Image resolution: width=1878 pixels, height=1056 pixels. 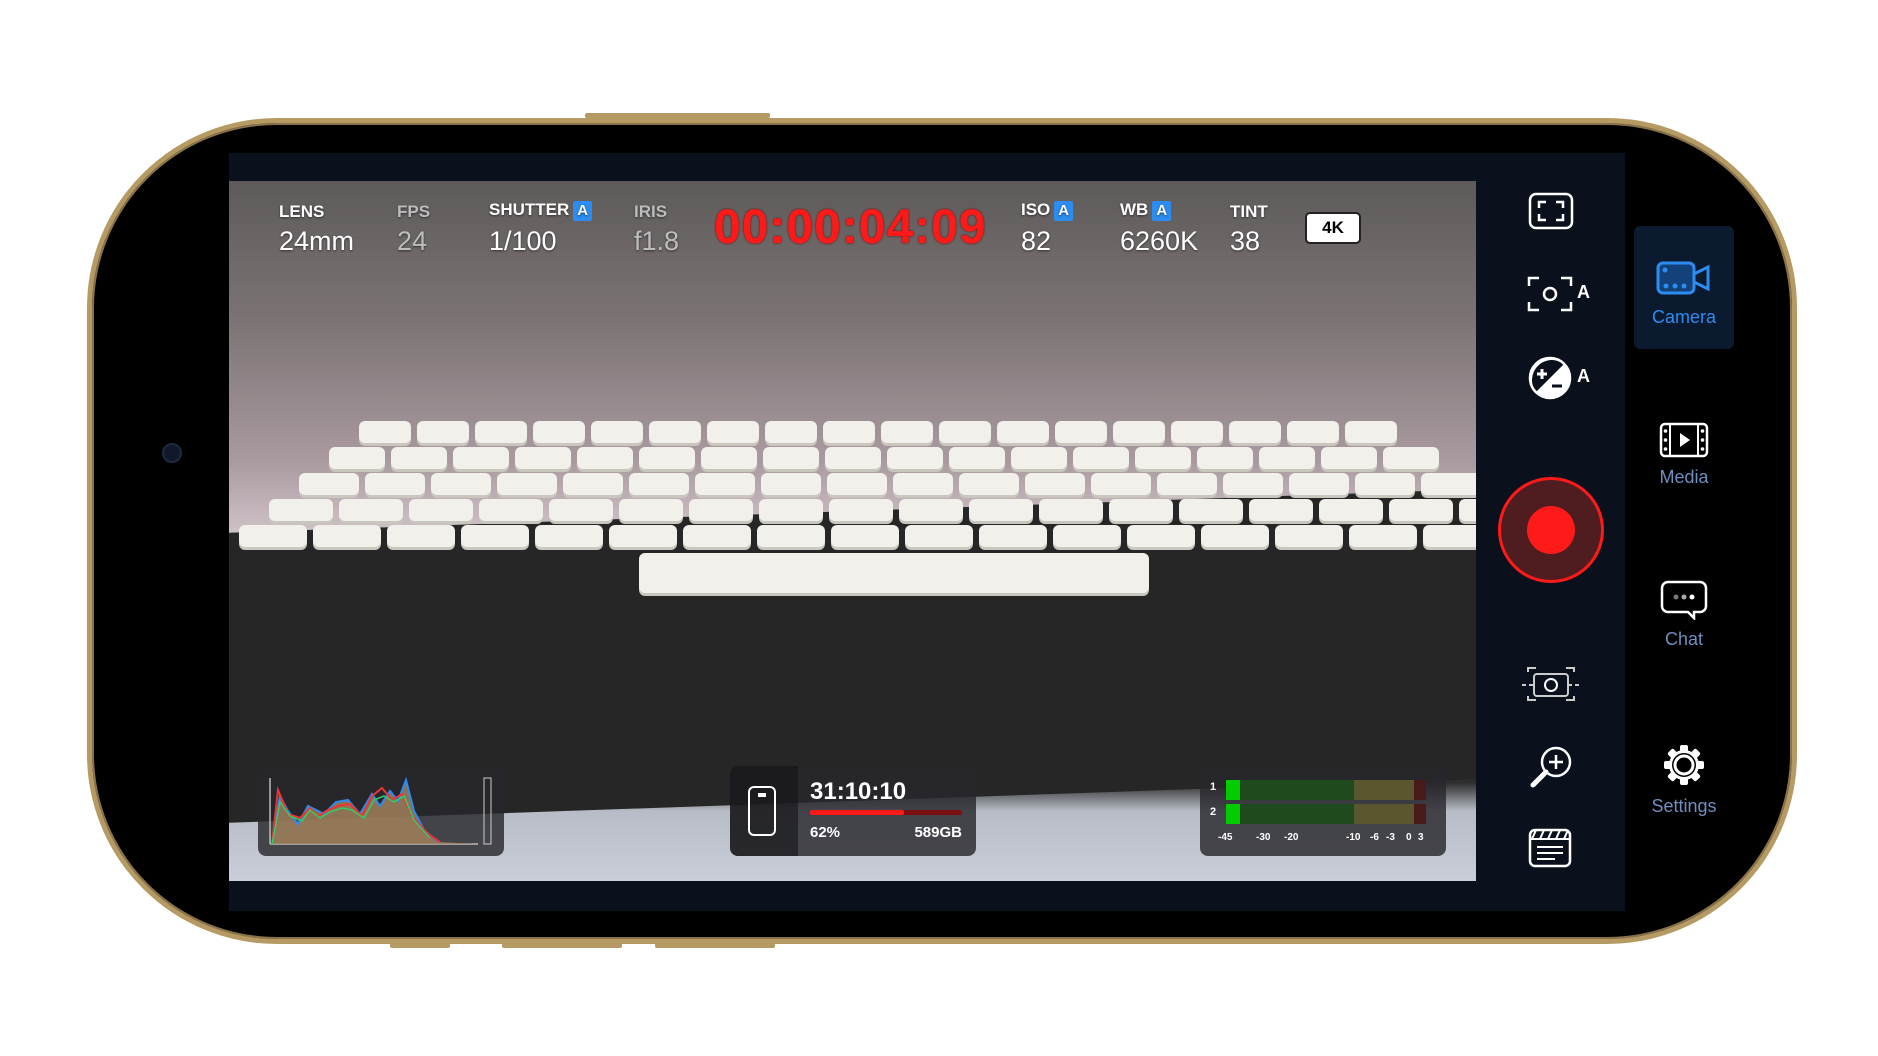 I want to click on storage-free: 589GB, so click(x=938, y=832).